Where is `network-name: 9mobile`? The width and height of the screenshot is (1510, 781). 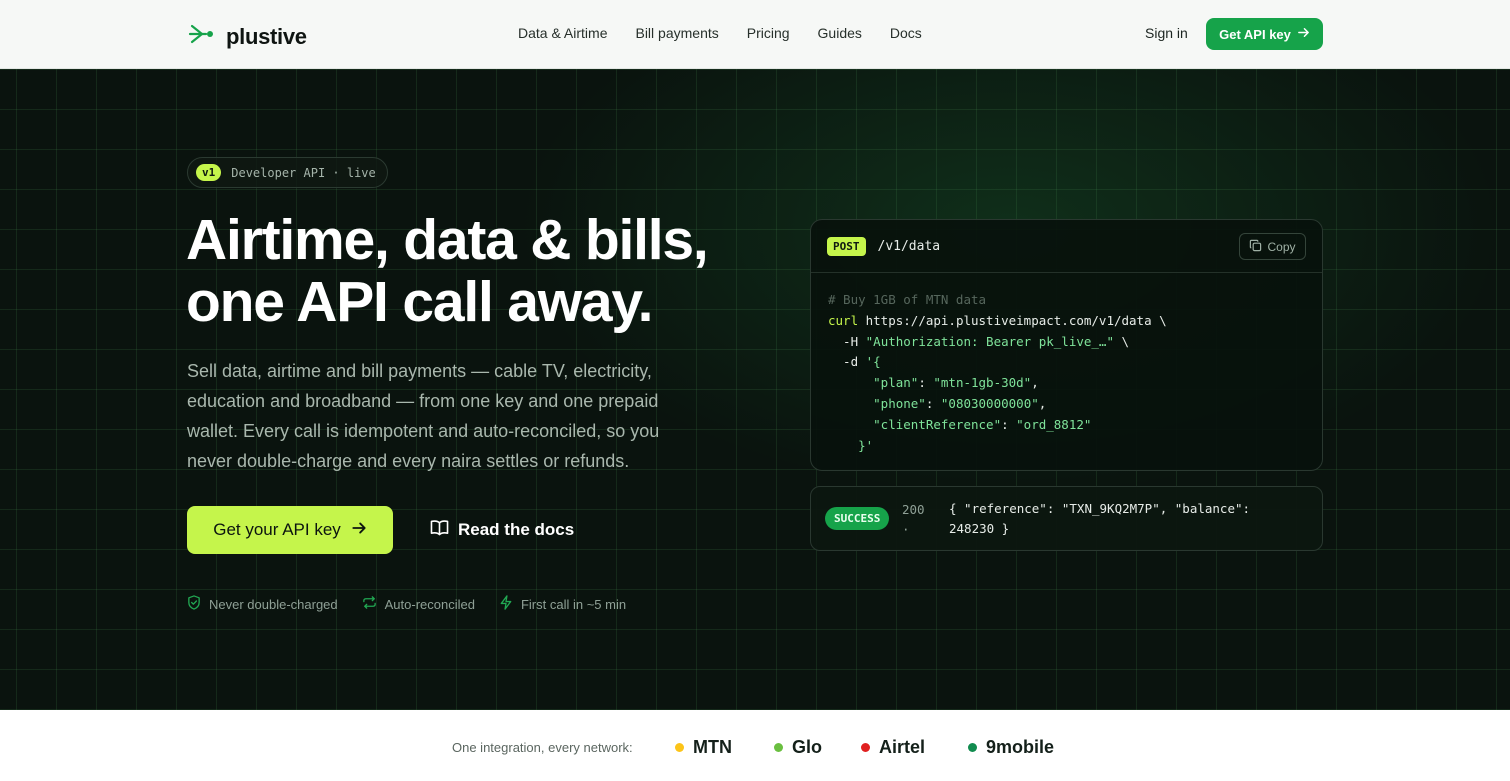
network-name: 9mobile is located at coordinates (1020, 747).